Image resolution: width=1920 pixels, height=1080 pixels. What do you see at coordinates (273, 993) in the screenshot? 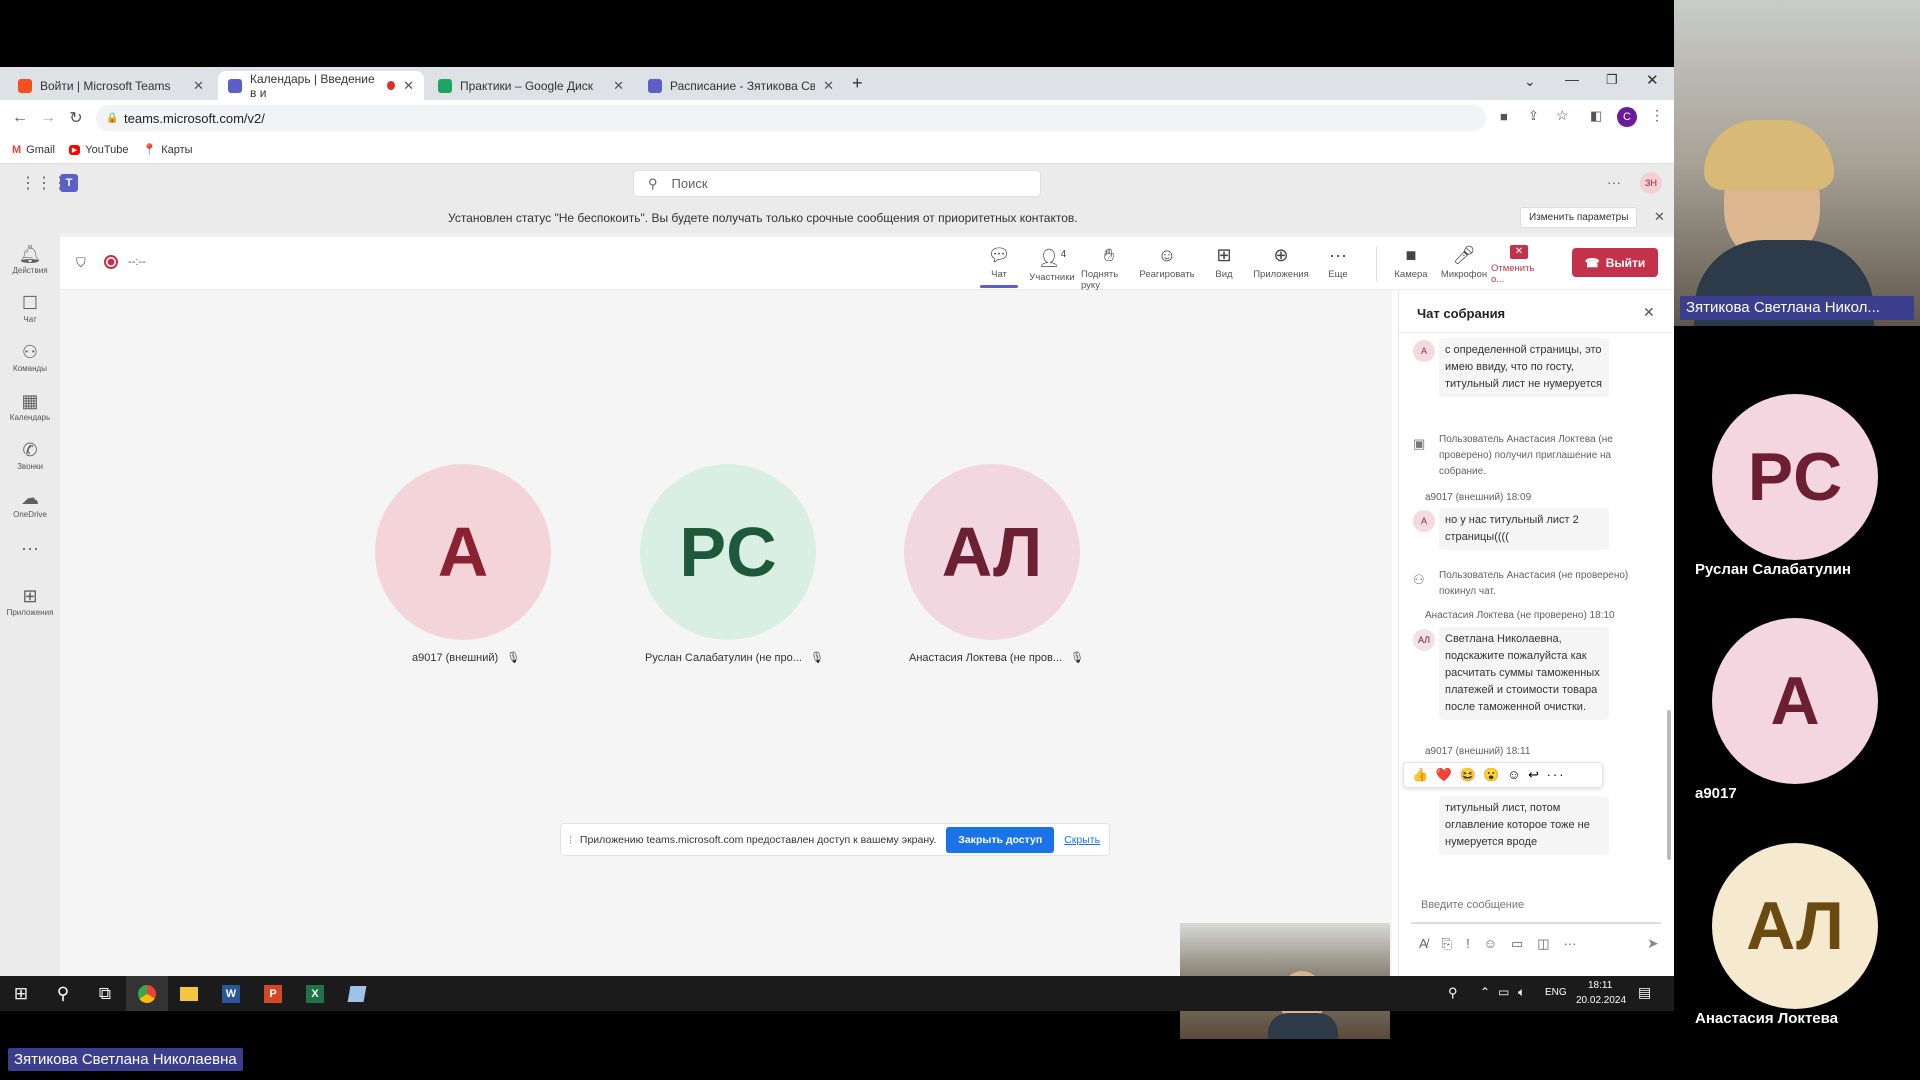
I see `powerpoint-icon: P` at bounding box center [273, 993].